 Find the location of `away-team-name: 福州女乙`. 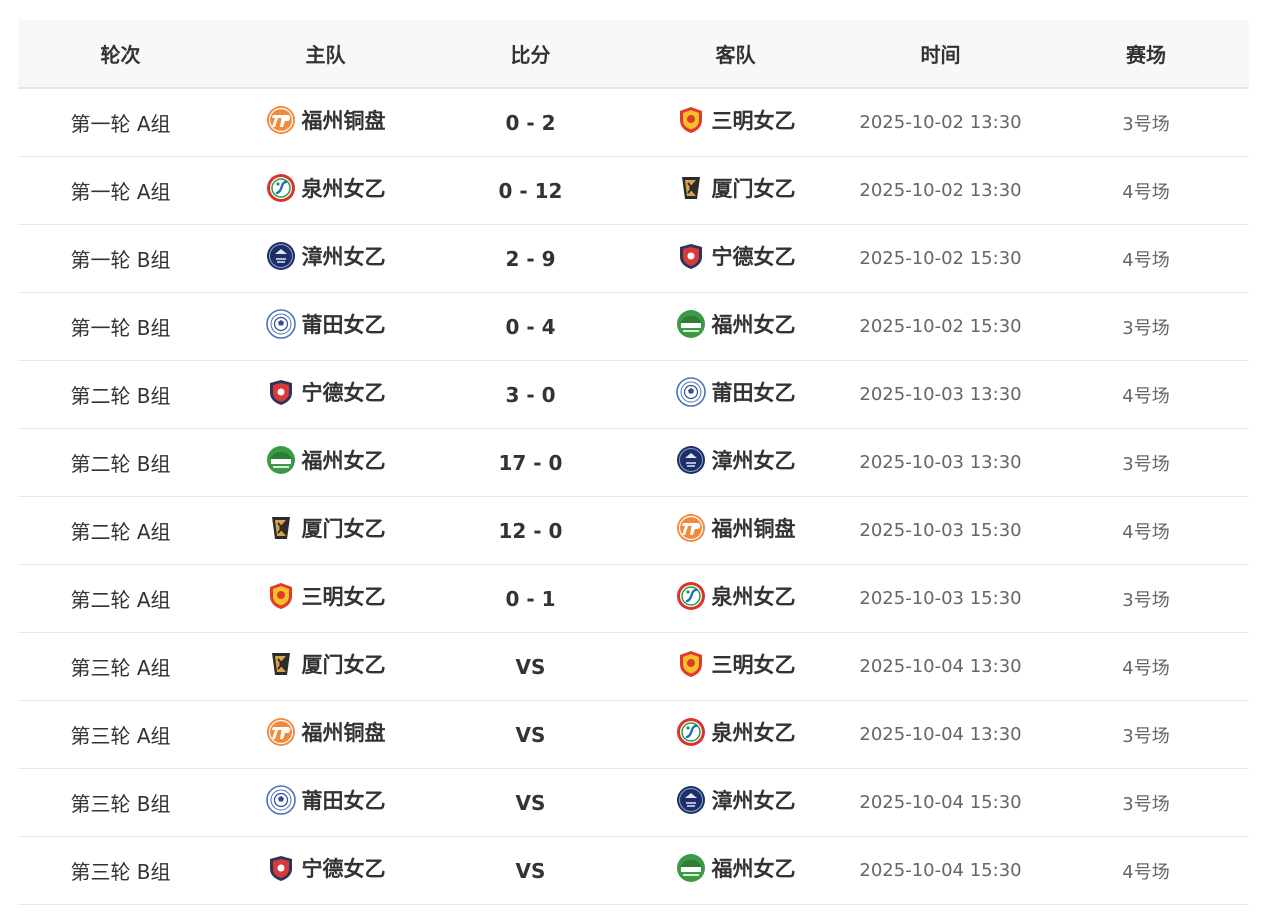

away-team-name: 福州女乙 is located at coordinates (753, 869).